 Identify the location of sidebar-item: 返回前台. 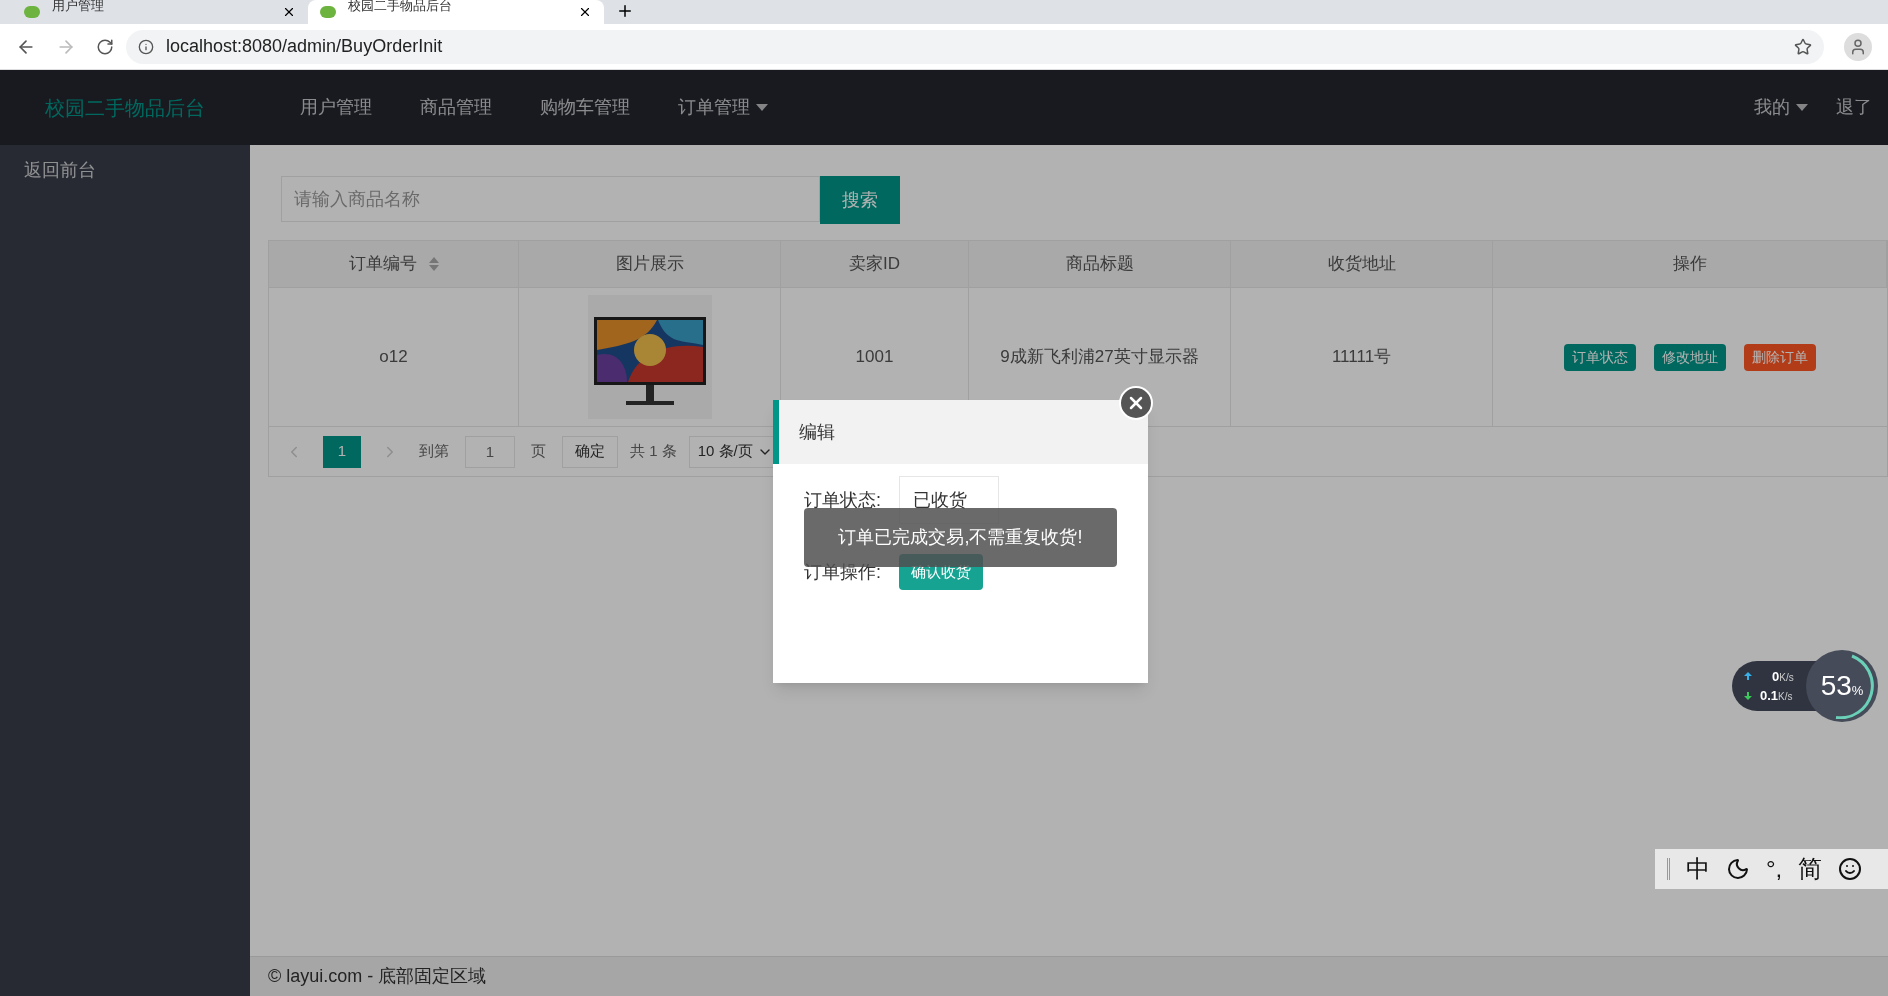
(125, 170).